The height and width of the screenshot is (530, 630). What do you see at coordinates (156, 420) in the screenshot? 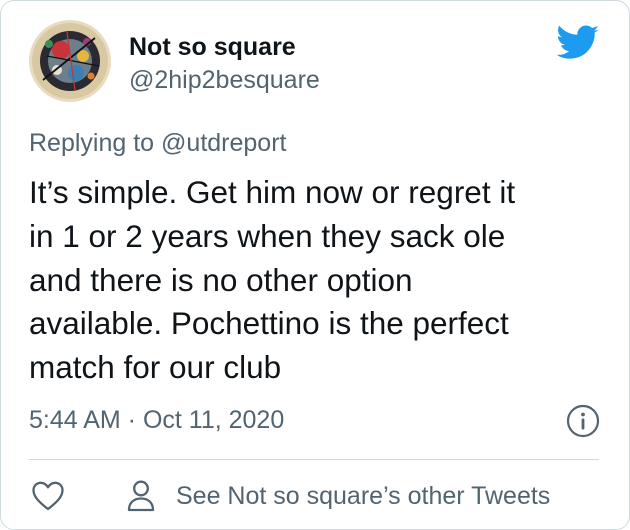
I see `tweet-timestamp: 5:44 AM · Oct 11, 2020` at bounding box center [156, 420].